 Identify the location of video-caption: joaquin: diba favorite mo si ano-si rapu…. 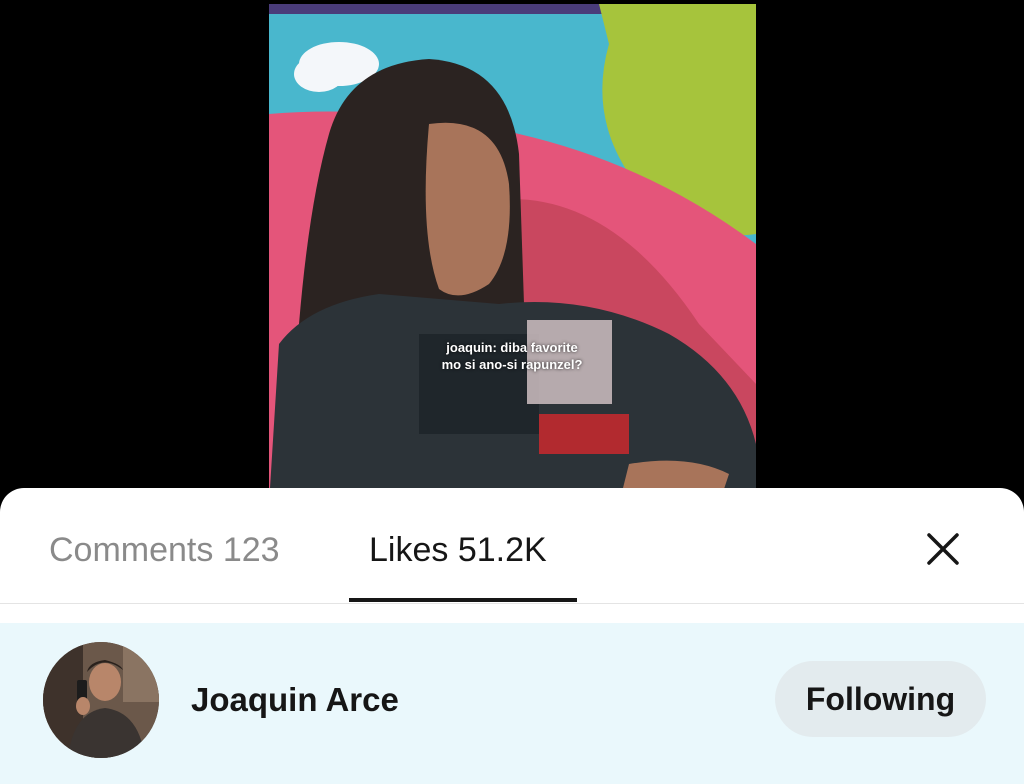
(512, 356).